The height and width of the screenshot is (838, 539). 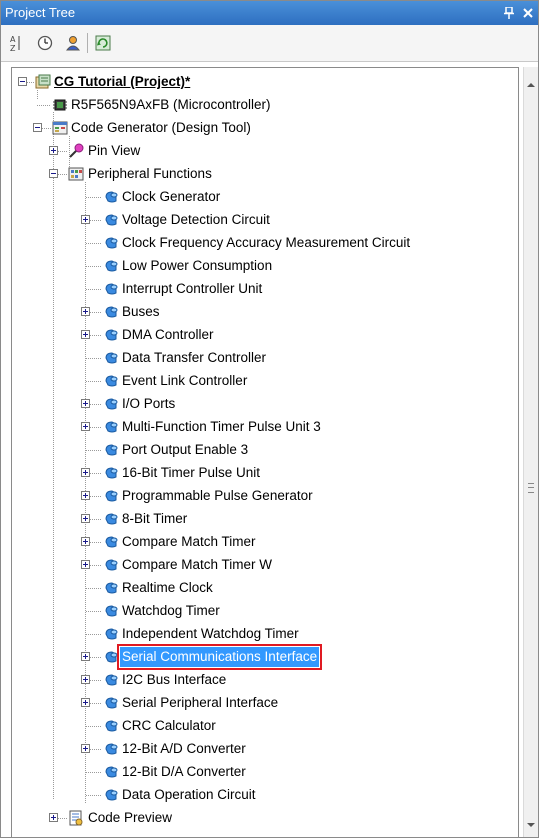 What do you see at coordinates (262, 818) in the screenshot?
I see `tree-node-code-preview: Code Preview` at bounding box center [262, 818].